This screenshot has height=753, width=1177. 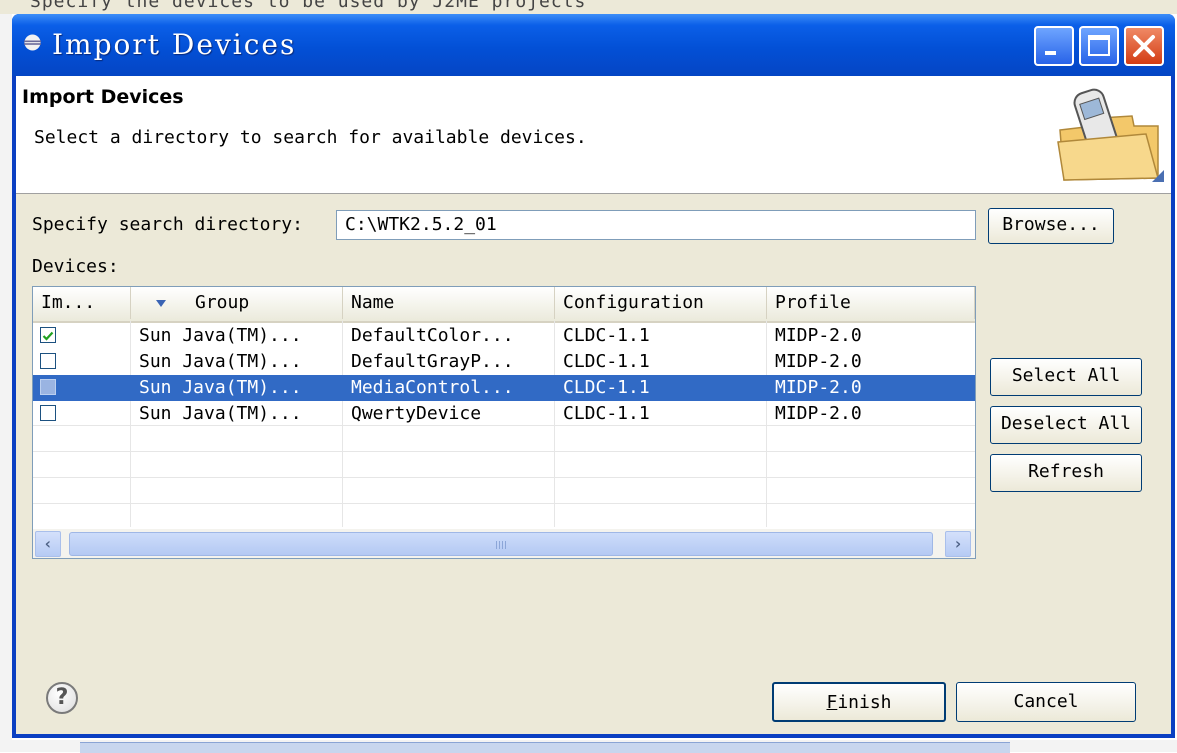 What do you see at coordinates (32, 42) in the screenshot?
I see `eclipse-icon` at bounding box center [32, 42].